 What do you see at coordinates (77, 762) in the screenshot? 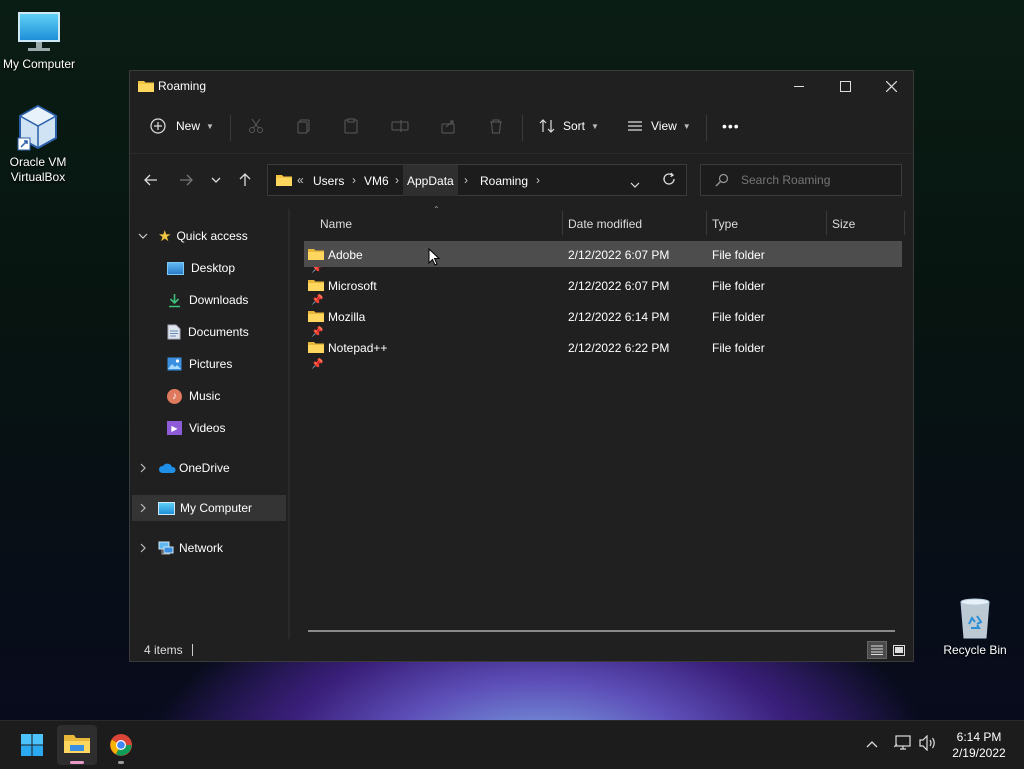
I see `active-indicator` at bounding box center [77, 762].